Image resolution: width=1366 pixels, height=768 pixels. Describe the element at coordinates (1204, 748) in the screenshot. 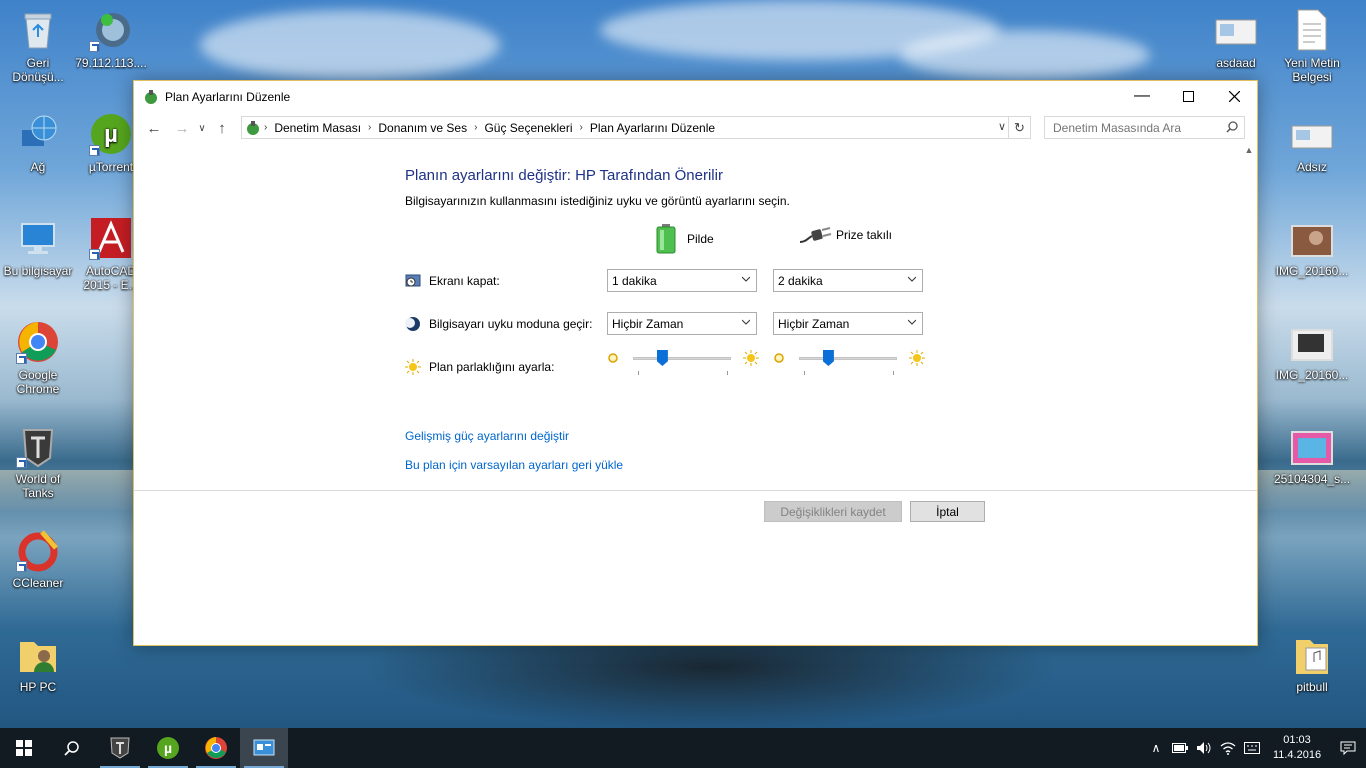

I see `volume-icon` at that location.